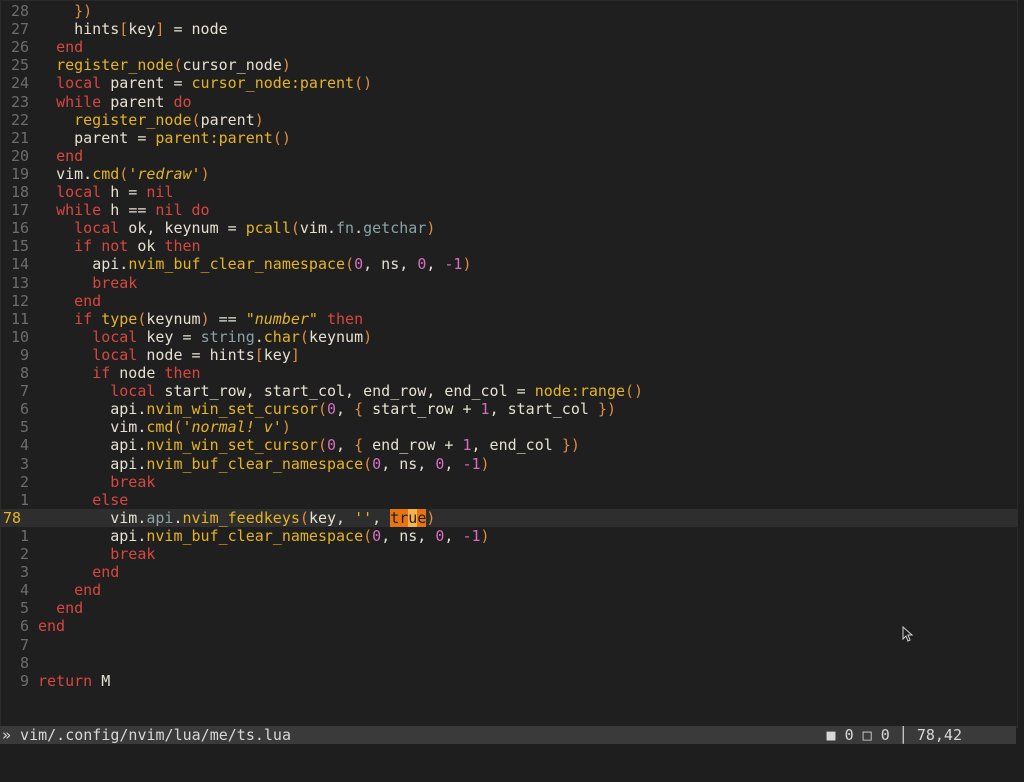  What do you see at coordinates (509, 427) in the screenshot?
I see `code-line: 5 vim.cmd('normal! v')` at bounding box center [509, 427].